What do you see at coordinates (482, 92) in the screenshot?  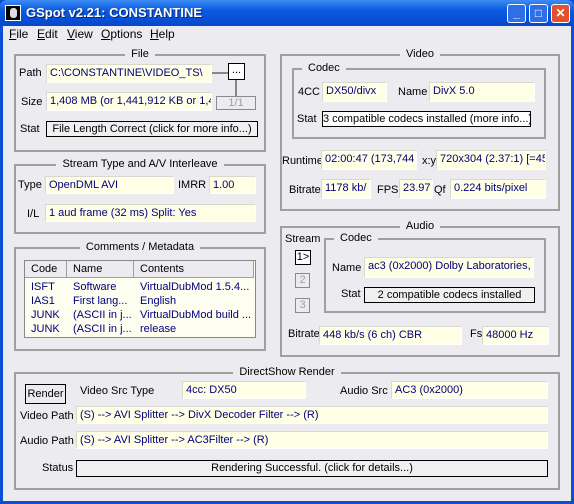 I see `video-name-field: DivX 5.0` at bounding box center [482, 92].